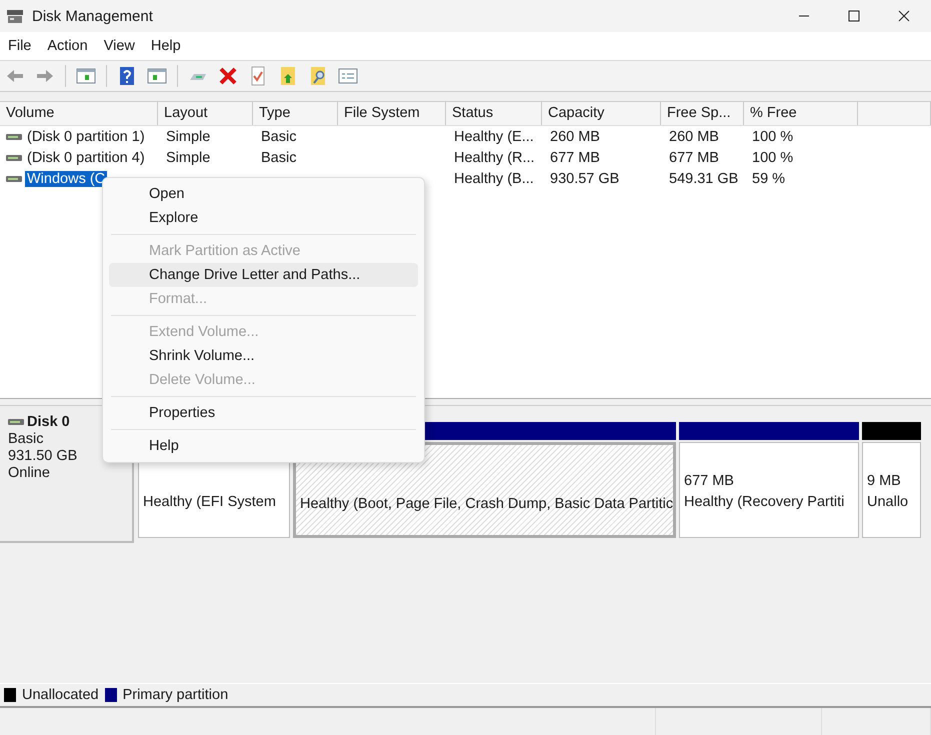 This screenshot has height=735, width=931. What do you see at coordinates (709, 481) in the screenshot?
I see `partition-size: 677 MB` at bounding box center [709, 481].